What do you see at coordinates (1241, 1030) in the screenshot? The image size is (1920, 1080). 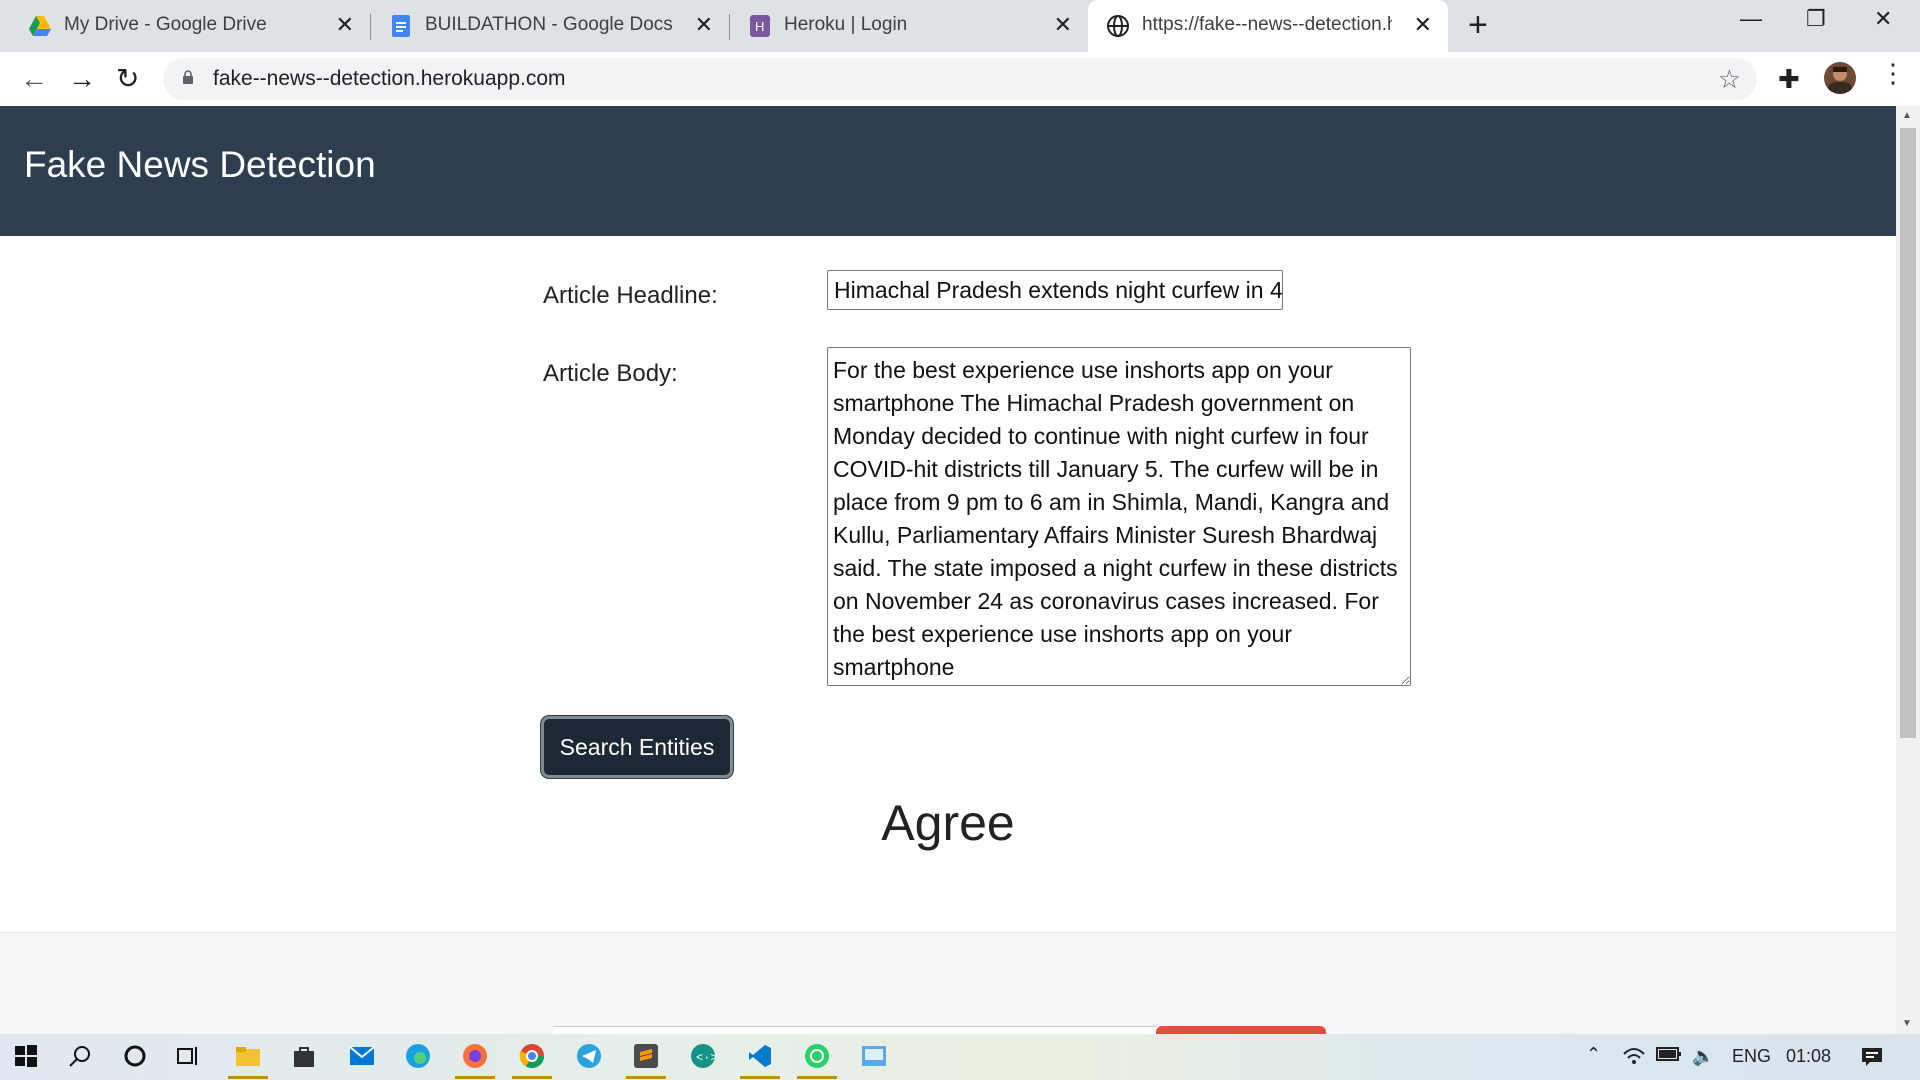 I see `footer-accent` at bounding box center [1241, 1030].